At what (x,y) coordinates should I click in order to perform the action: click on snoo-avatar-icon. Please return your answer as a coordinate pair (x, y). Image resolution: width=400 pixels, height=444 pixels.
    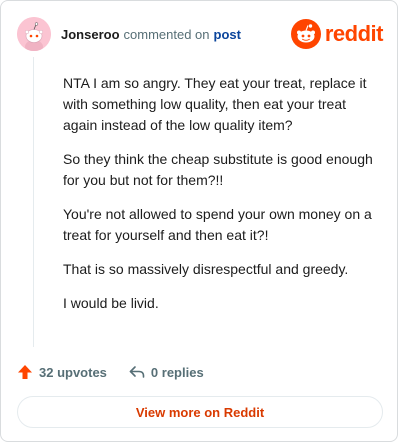
    Looking at the image, I should click on (34, 34).